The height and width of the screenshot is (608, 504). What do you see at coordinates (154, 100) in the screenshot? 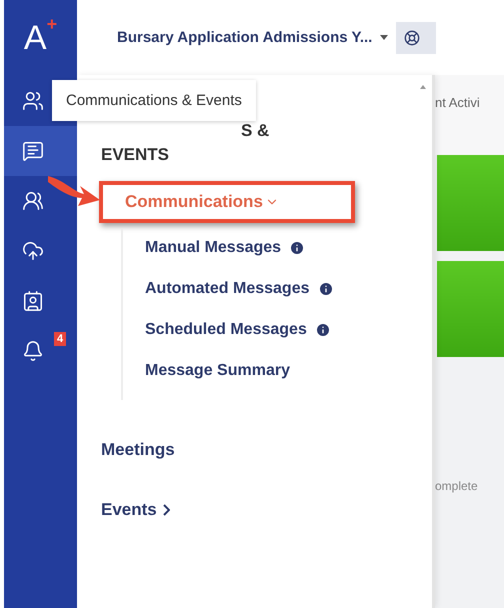
I see `tooltip: Communications & Events` at bounding box center [154, 100].